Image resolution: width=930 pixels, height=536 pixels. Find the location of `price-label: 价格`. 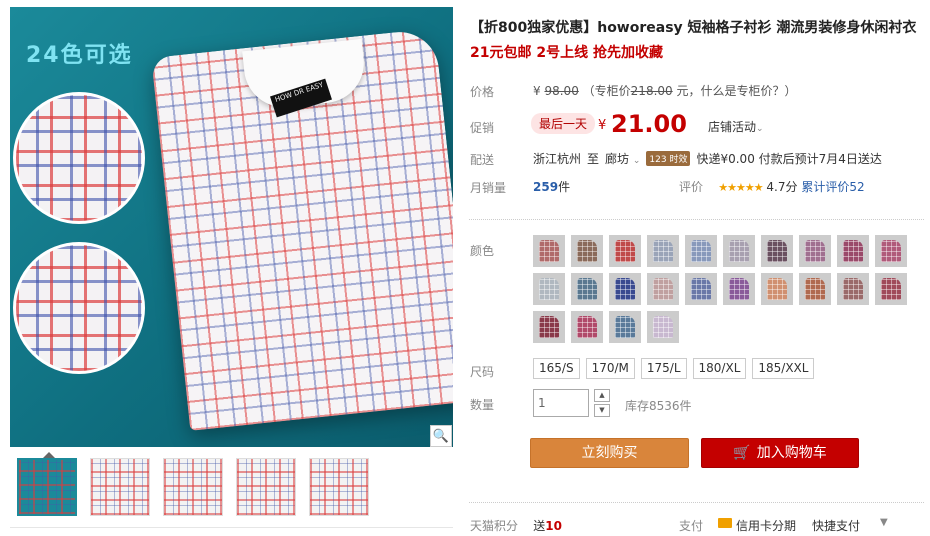

price-label: 价格 is located at coordinates (482, 92).